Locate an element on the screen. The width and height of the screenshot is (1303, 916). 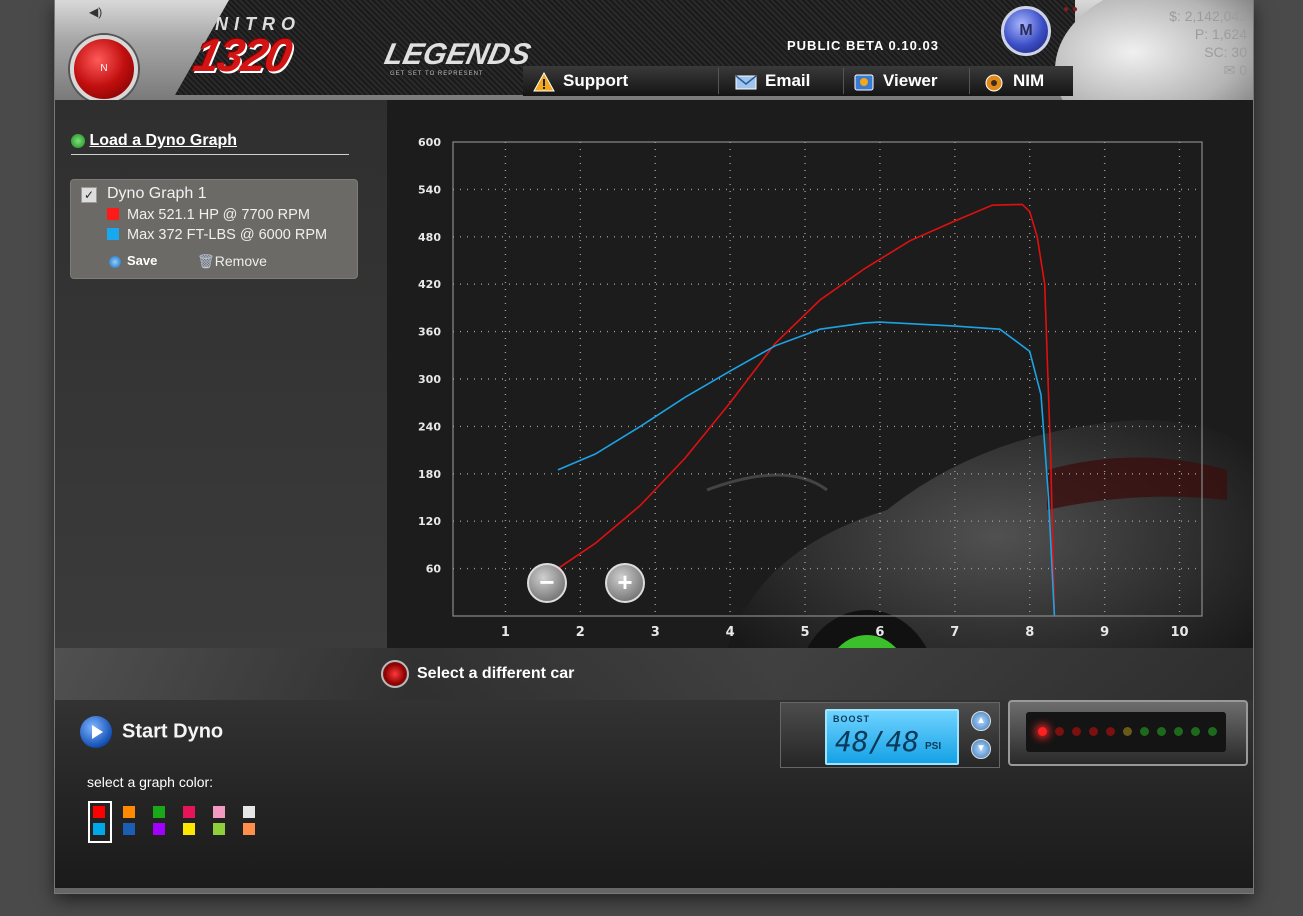
y-tick-label: 60 is located at coordinates (434, 569).